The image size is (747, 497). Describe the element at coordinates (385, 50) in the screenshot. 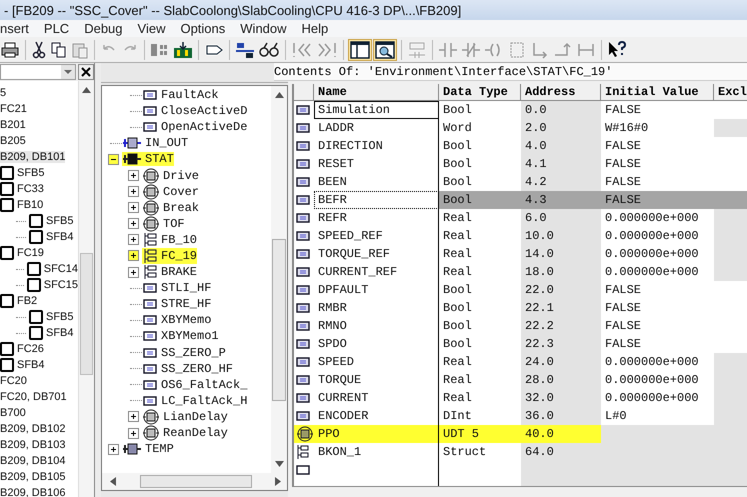

I see `zoom-window-icon` at that location.